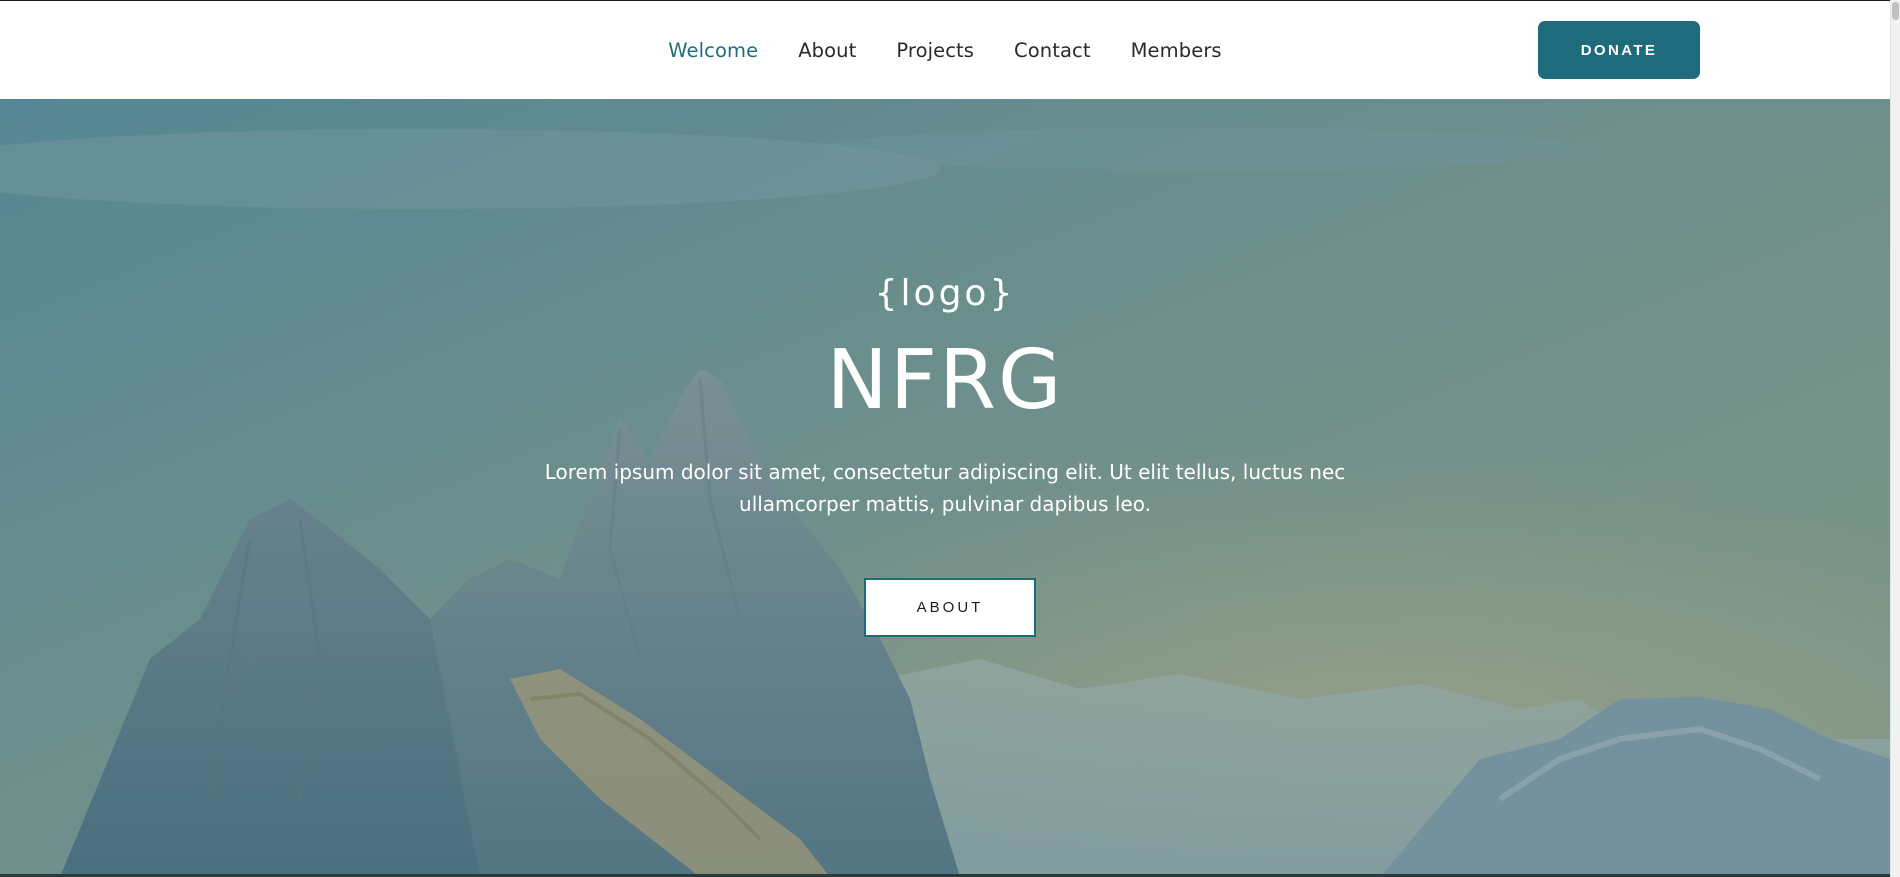  I want to click on scrollbar-thumb, so click(1895, 11).